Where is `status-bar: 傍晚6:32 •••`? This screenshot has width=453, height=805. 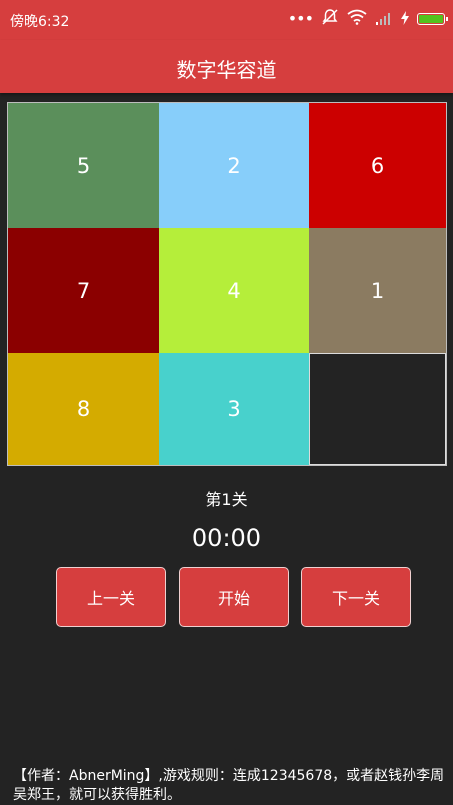 status-bar: 傍晚6:32 ••• is located at coordinates (226, 20).